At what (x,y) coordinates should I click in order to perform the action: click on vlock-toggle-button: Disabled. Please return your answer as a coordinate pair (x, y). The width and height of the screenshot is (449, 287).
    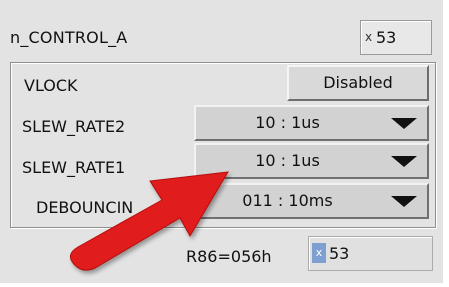
    Looking at the image, I should click on (358, 83).